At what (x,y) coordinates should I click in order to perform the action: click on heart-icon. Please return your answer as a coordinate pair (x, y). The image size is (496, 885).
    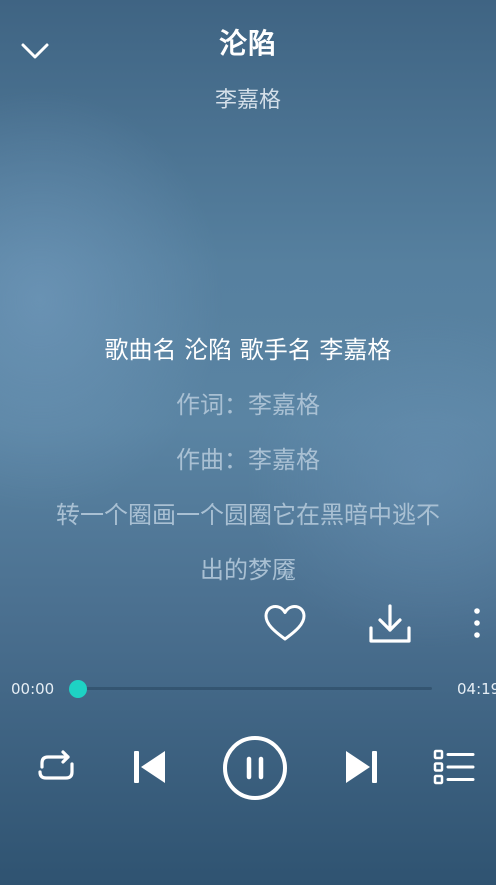
    Looking at the image, I should click on (285, 623).